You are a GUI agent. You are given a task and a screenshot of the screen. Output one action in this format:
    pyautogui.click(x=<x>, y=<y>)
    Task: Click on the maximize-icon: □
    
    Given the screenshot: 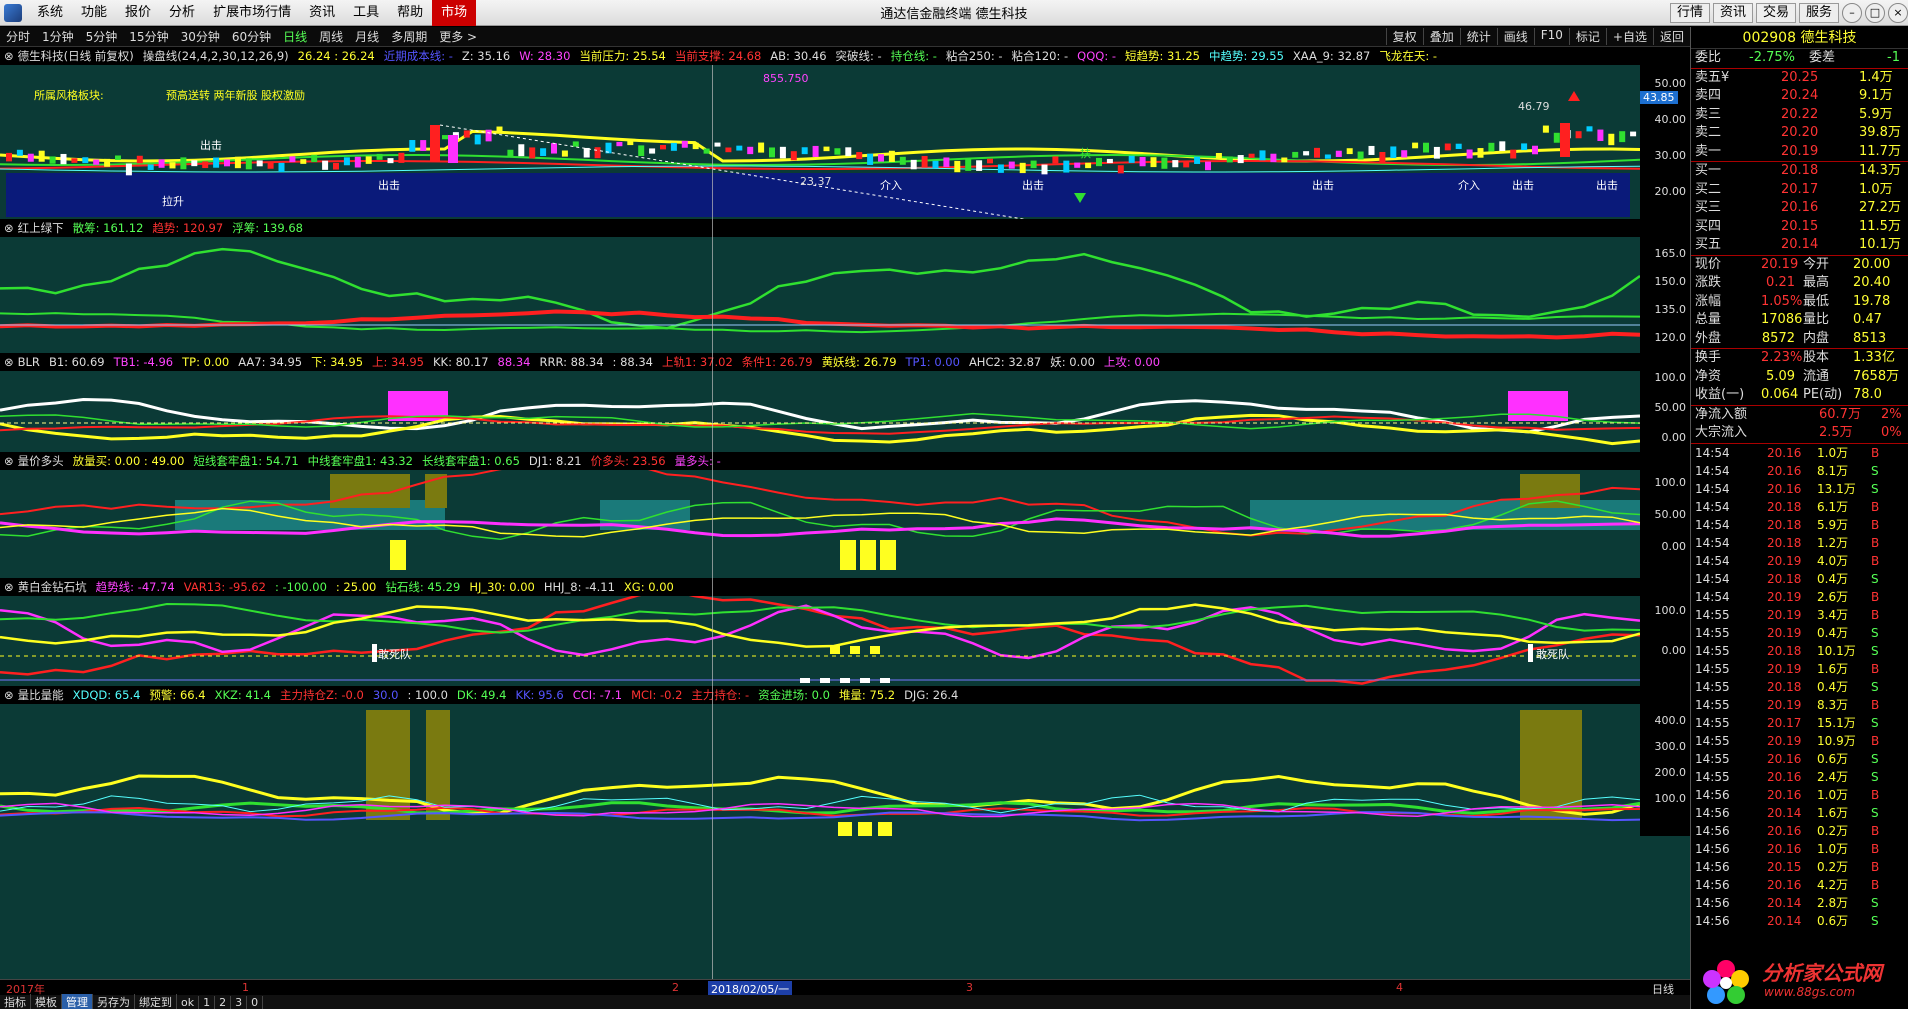 What is the action you would take?
    pyautogui.click(x=1875, y=13)
    